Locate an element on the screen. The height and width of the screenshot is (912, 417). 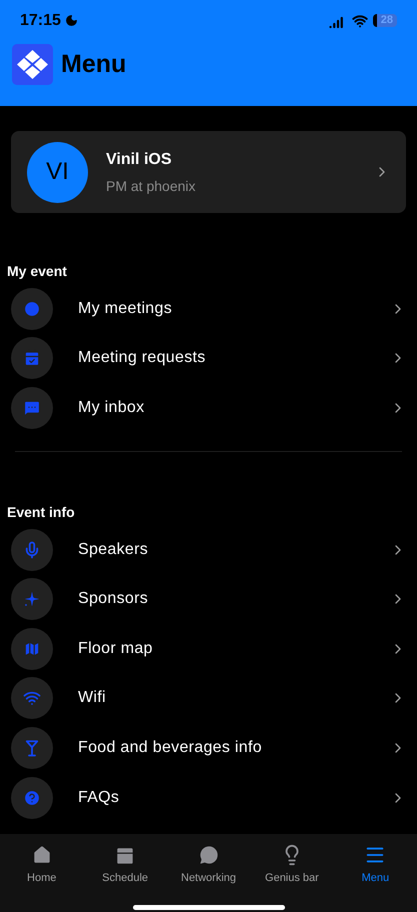
profile-card: VI Vinil iOS PM at phoenix is located at coordinates (208, 172).